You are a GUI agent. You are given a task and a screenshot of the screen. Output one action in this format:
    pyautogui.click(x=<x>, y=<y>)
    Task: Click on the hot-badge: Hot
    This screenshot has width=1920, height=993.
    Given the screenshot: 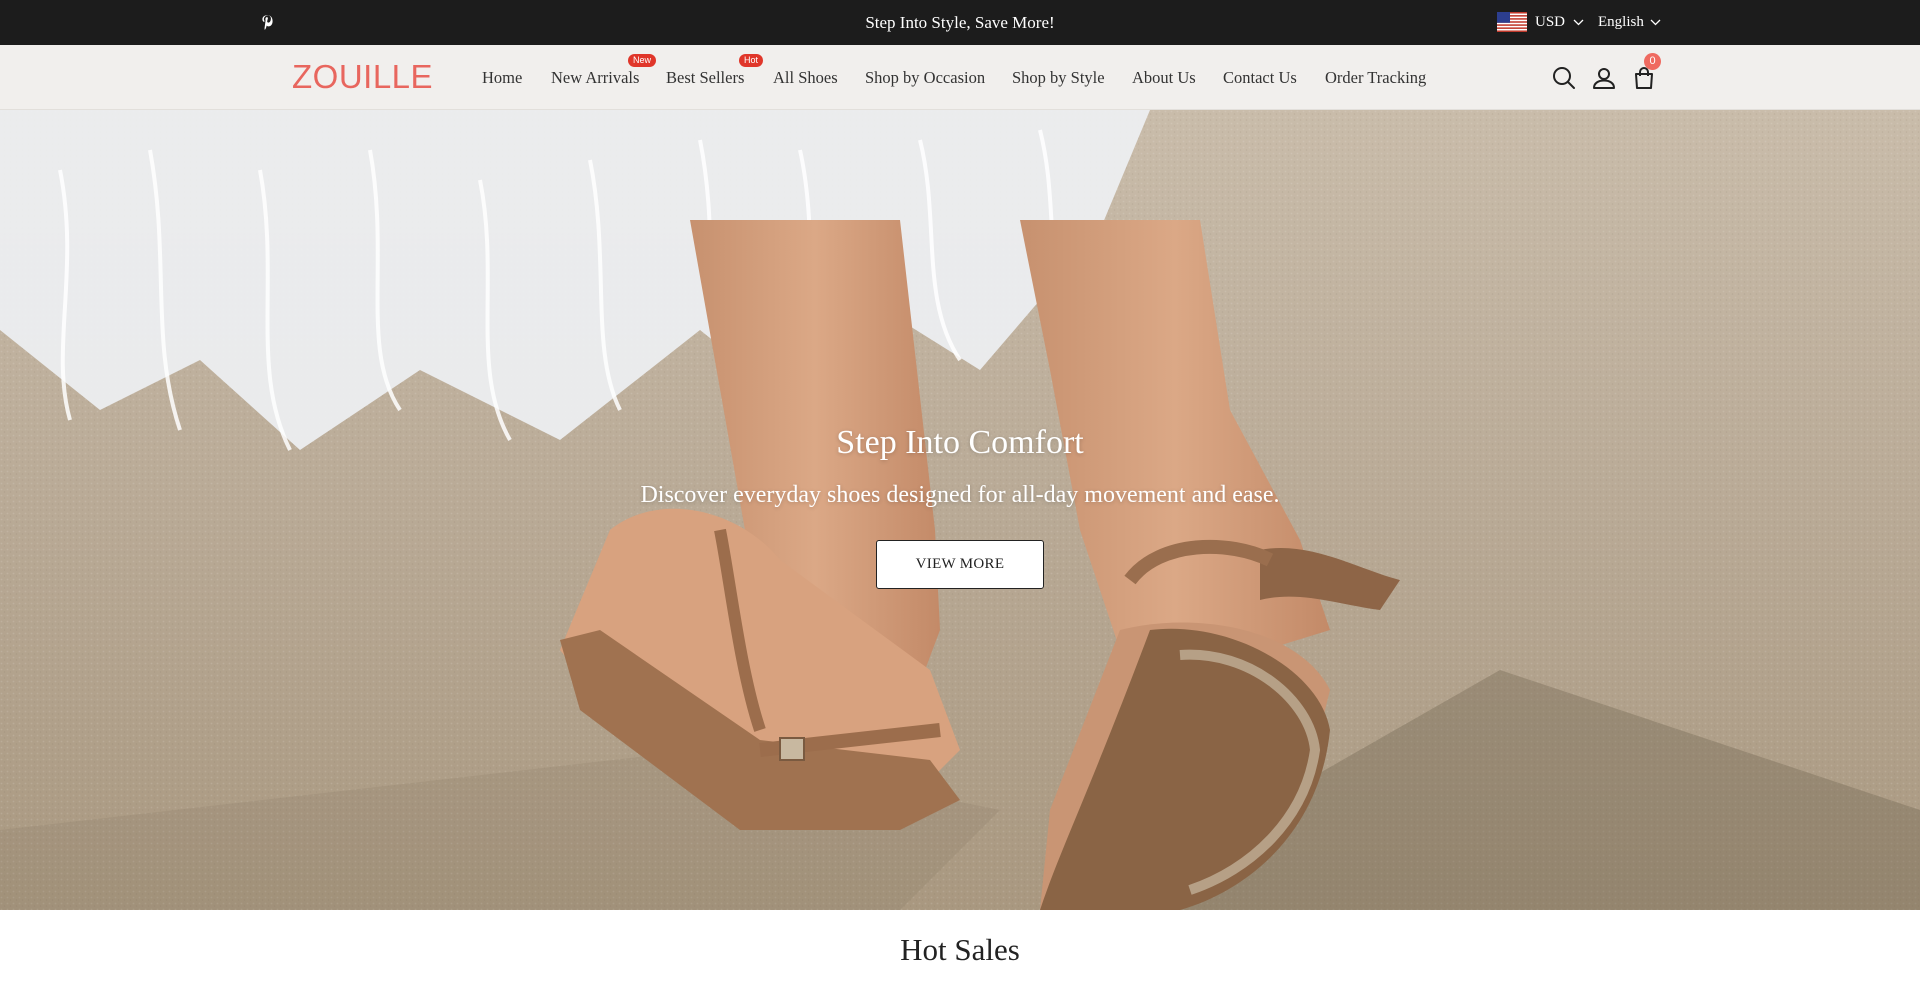 What is the action you would take?
    pyautogui.click(x=751, y=60)
    